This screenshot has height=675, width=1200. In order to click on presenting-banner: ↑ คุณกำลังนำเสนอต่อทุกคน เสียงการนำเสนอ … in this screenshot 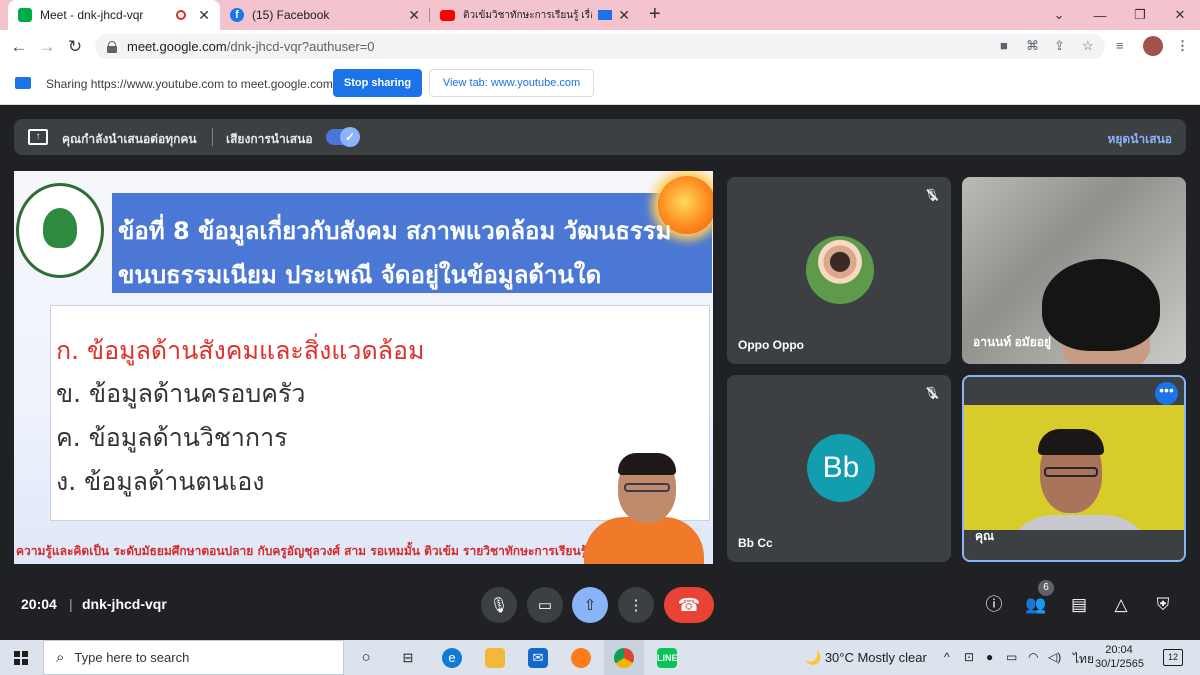, I will do `click(600, 137)`.